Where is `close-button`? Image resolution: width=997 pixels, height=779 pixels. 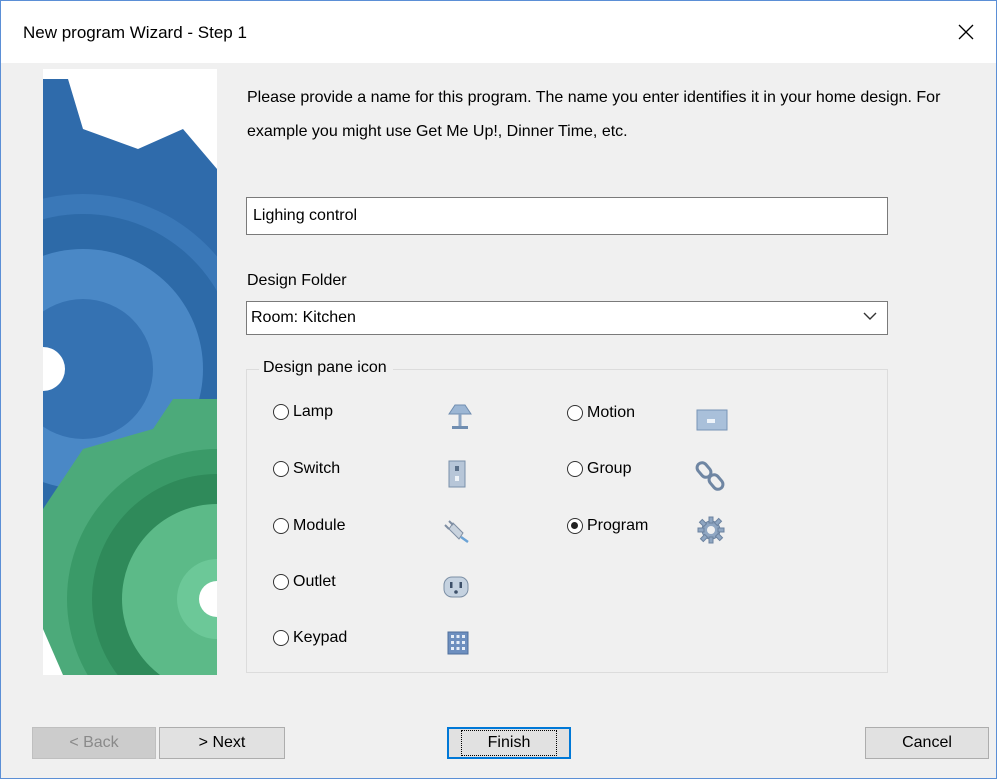 close-button is located at coordinates (966, 32).